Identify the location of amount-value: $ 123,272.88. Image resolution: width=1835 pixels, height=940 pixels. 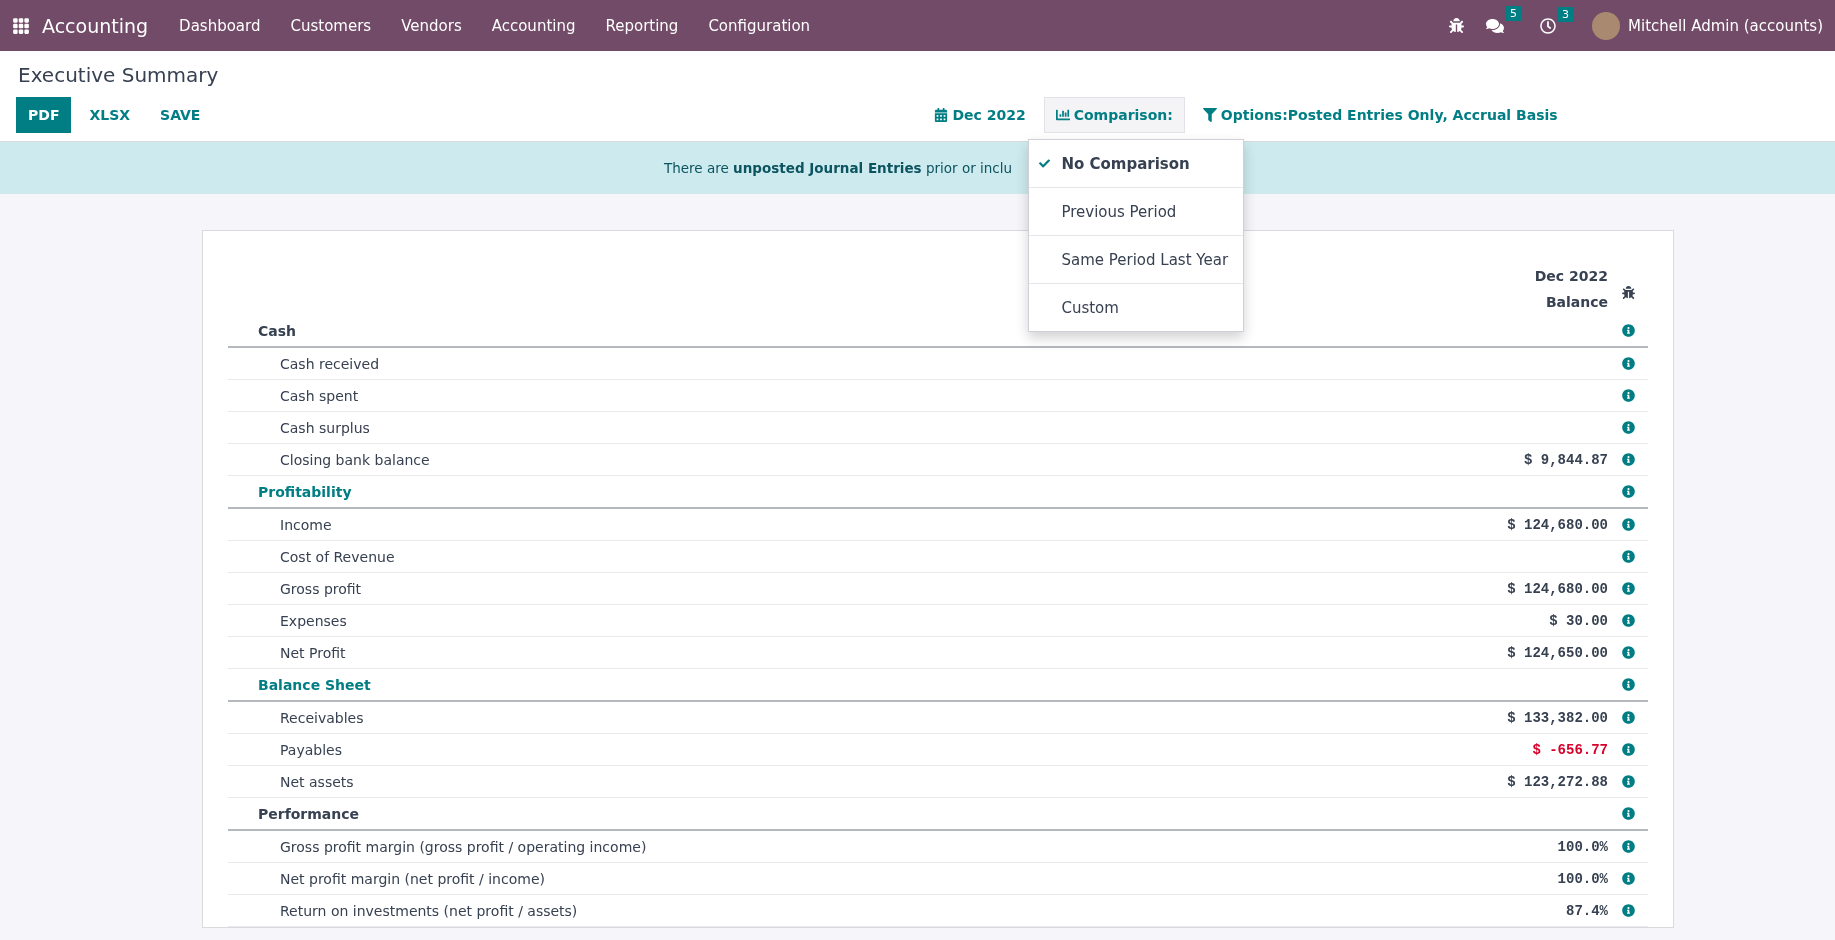
(1557, 781).